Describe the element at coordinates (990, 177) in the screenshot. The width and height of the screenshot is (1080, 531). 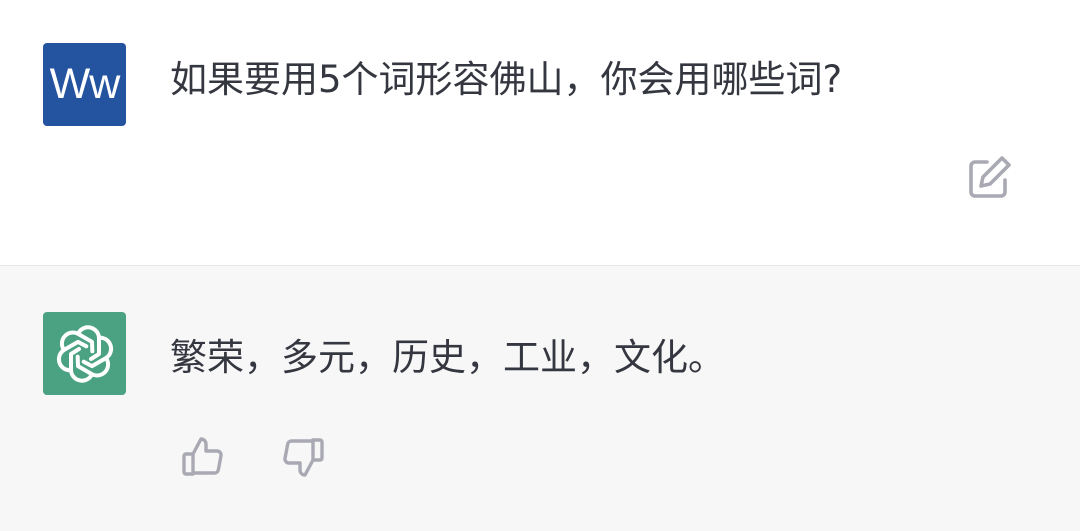
I see `edit-icon` at that location.